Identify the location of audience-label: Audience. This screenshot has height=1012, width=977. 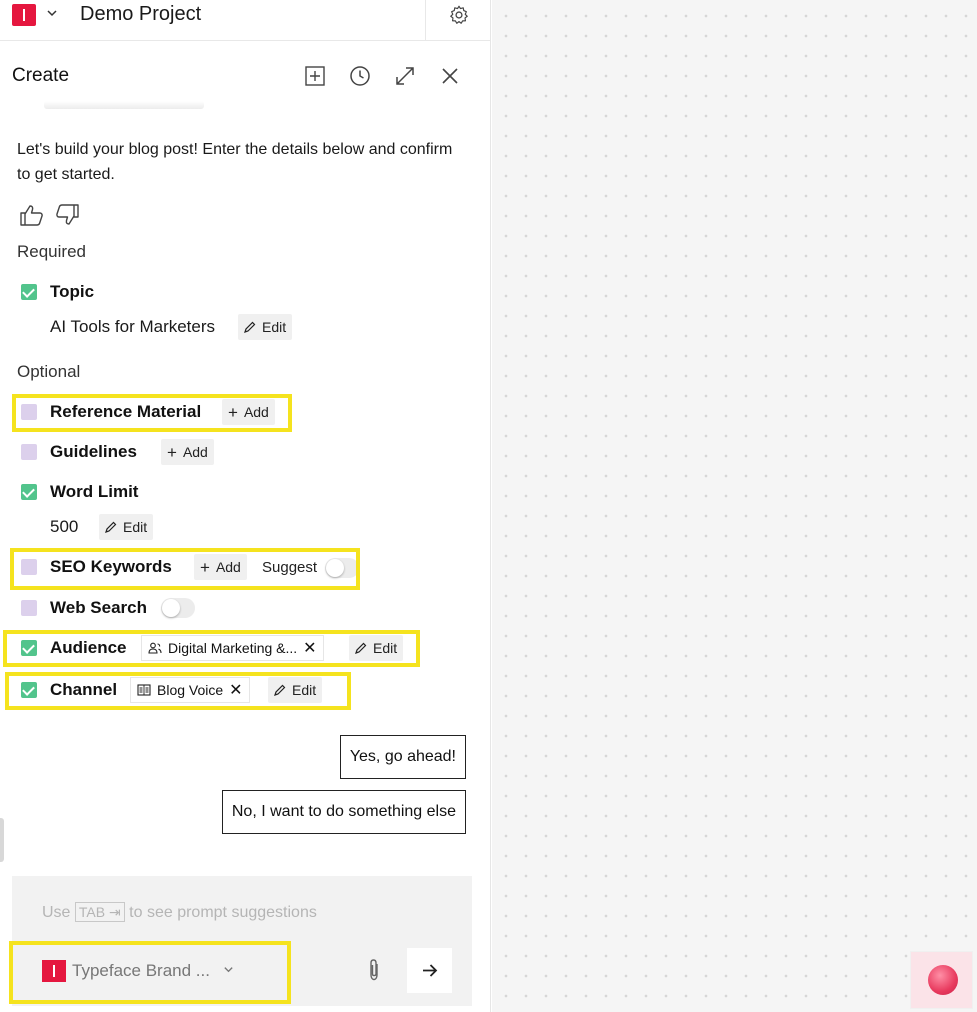
(88, 647).